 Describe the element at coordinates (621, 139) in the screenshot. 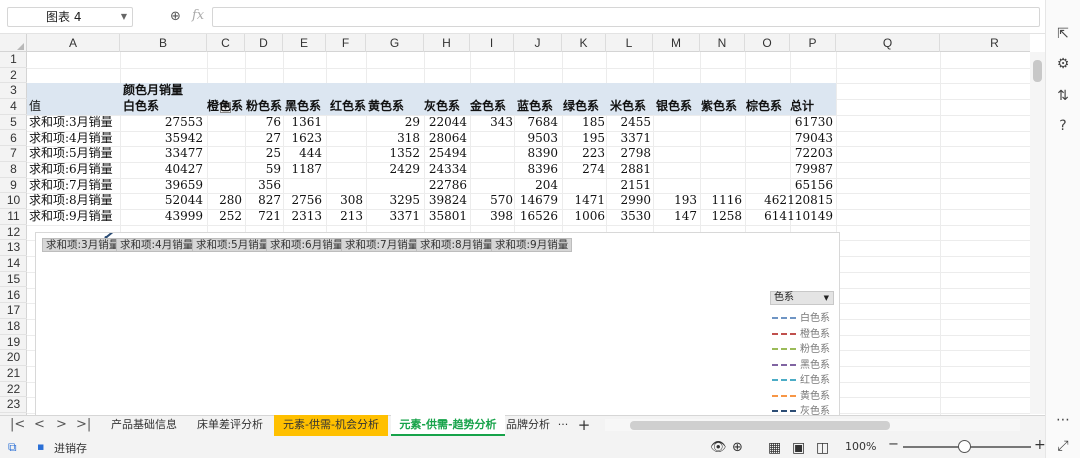

I see `pivot-cell: 3371` at that location.